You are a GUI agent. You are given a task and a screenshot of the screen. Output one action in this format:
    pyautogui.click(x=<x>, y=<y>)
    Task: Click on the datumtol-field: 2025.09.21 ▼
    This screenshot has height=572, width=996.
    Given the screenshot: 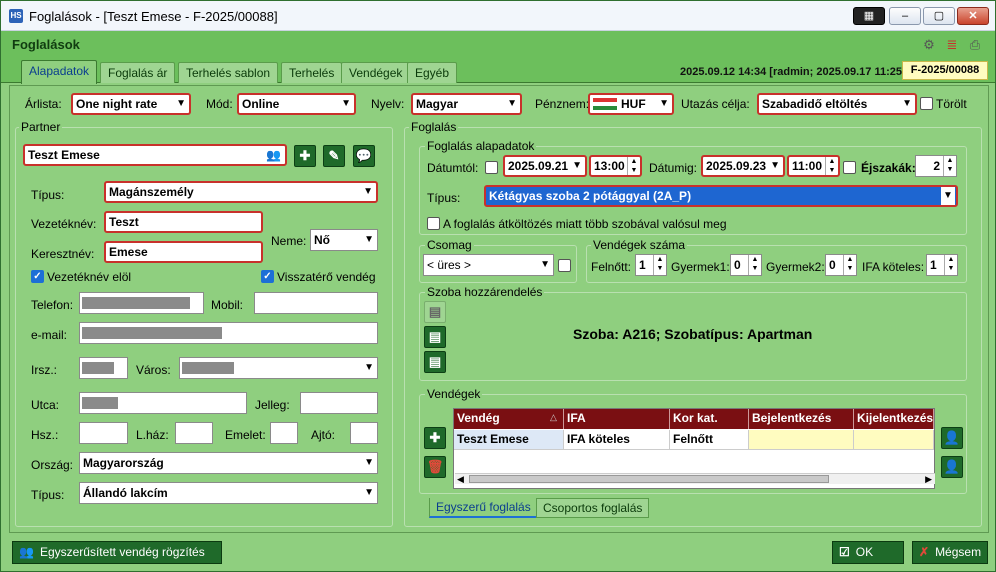 What is the action you would take?
    pyautogui.click(x=545, y=166)
    